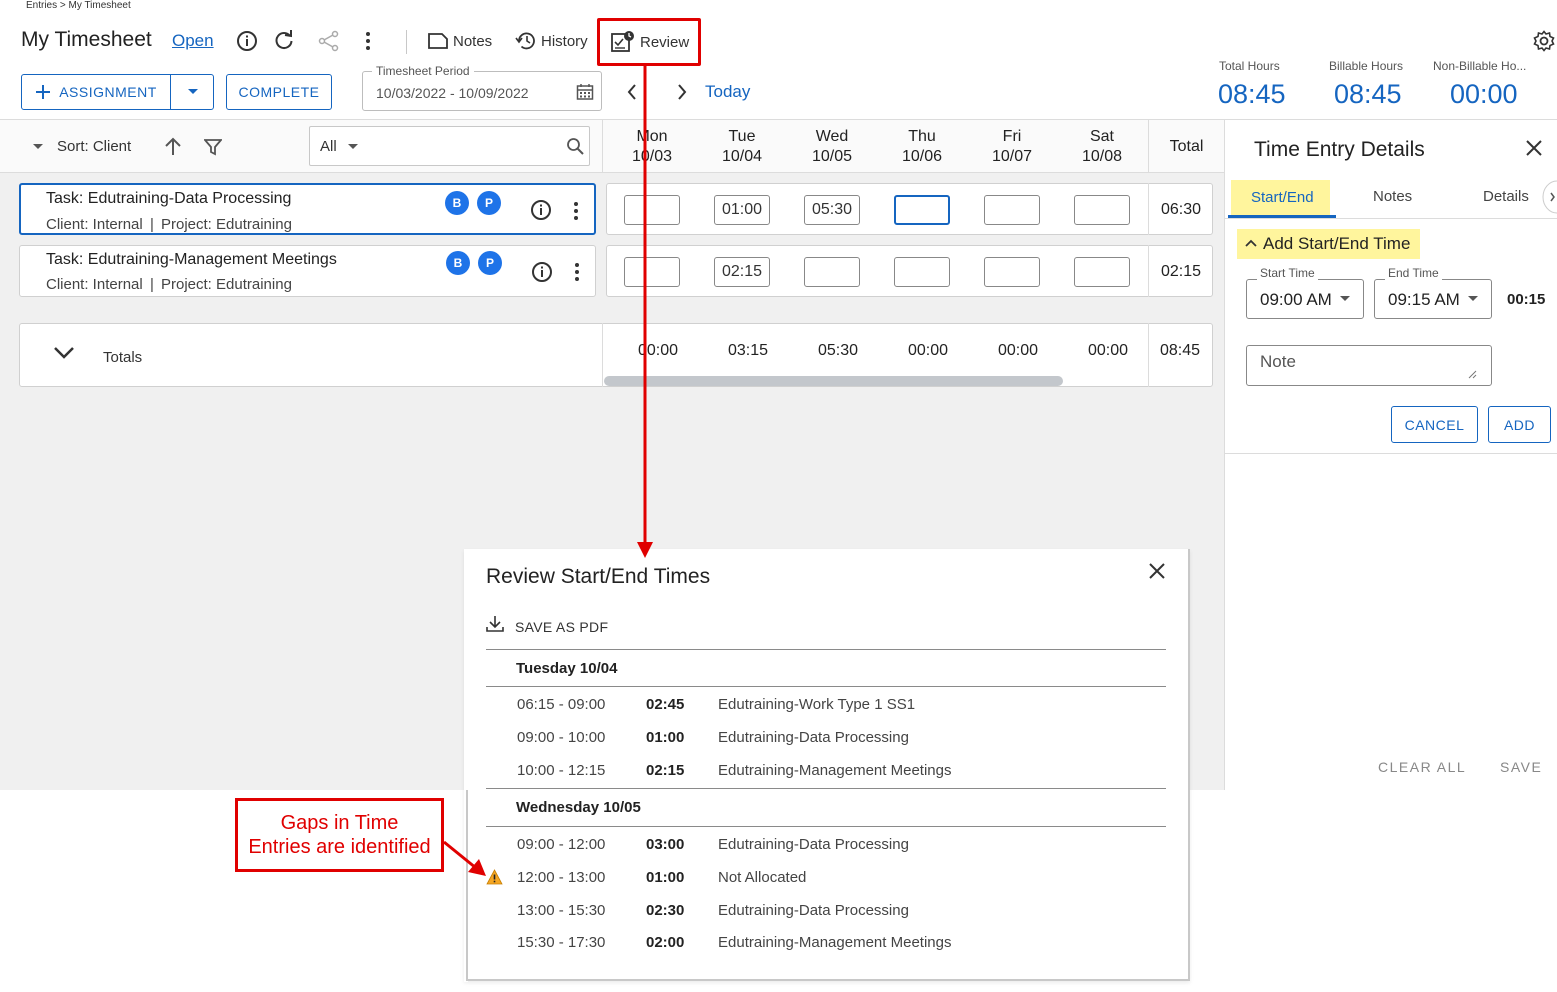 Image resolution: width=1557 pixels, height=992 pixels. Describe the element at coordinates (742, 210) in the screenshot. I see `time-cell-tue: 01:00` at that location.